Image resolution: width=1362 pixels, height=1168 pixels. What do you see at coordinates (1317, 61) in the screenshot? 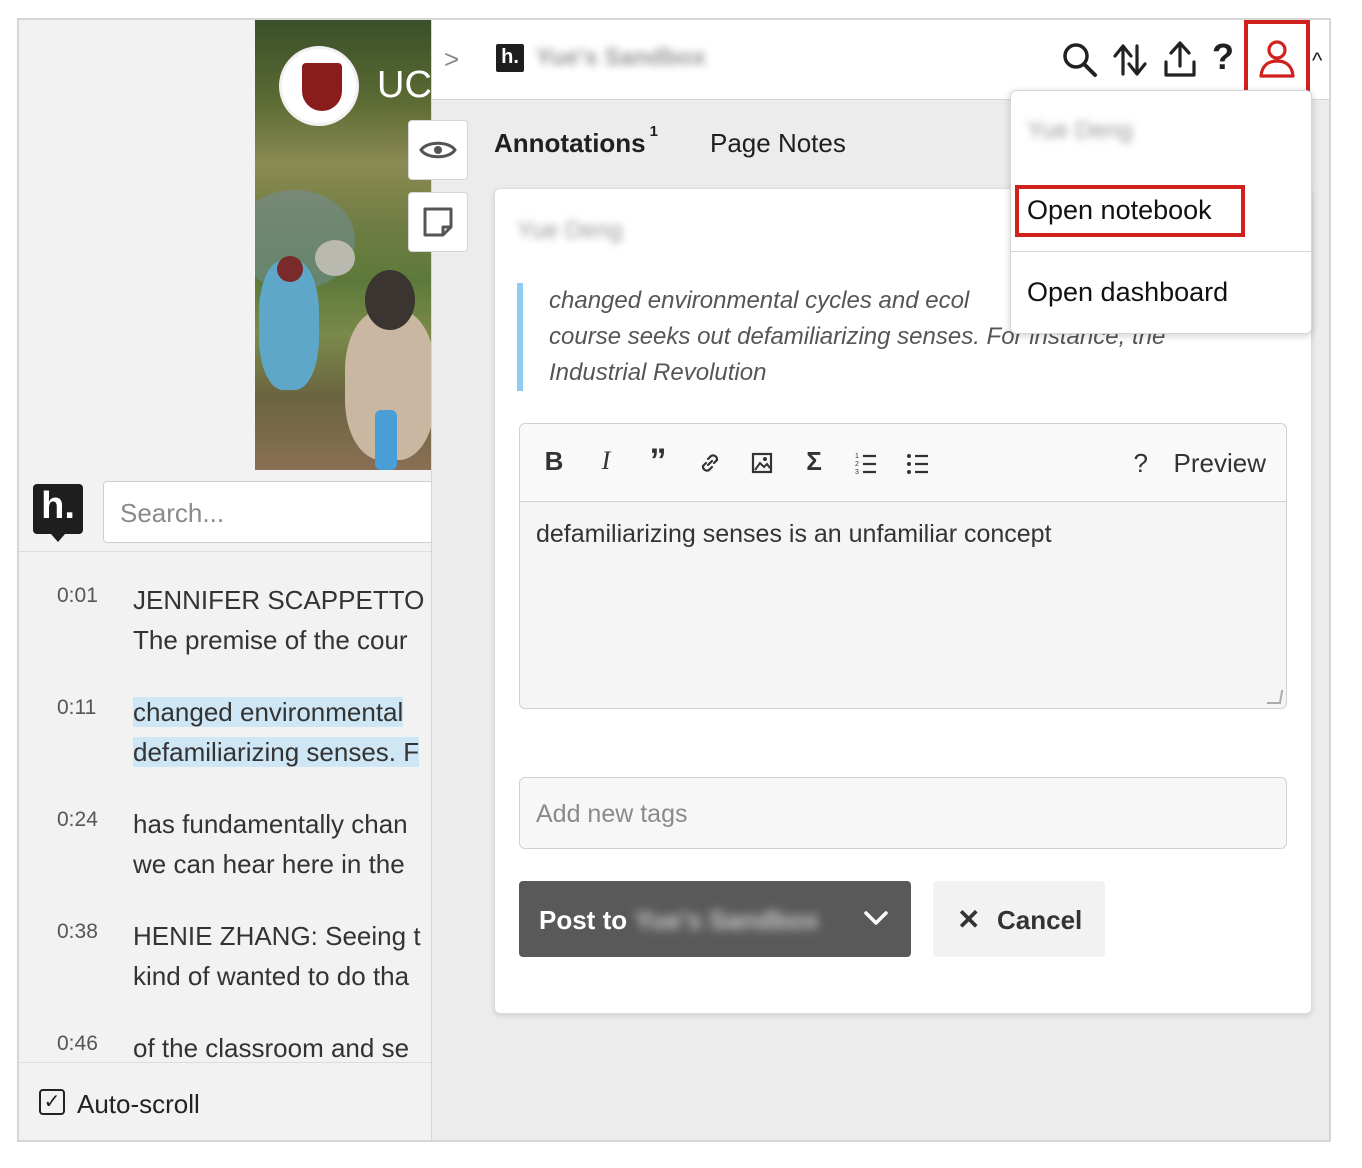
I see `chevron-up-icon: ^` at bounding box center [1317, 61].